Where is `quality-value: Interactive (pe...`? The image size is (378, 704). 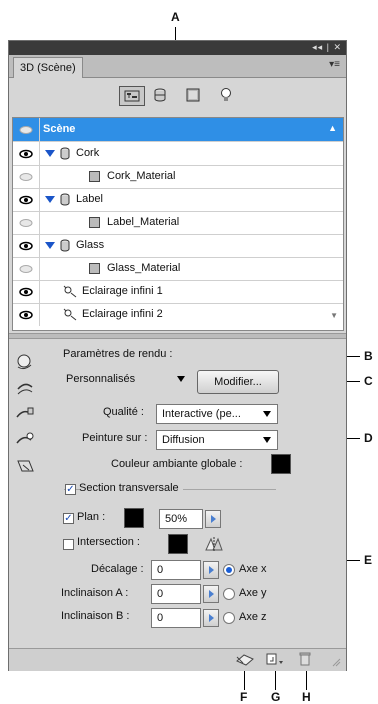
quality-value: Interactive (pe... is located at coordinates (201, 414).